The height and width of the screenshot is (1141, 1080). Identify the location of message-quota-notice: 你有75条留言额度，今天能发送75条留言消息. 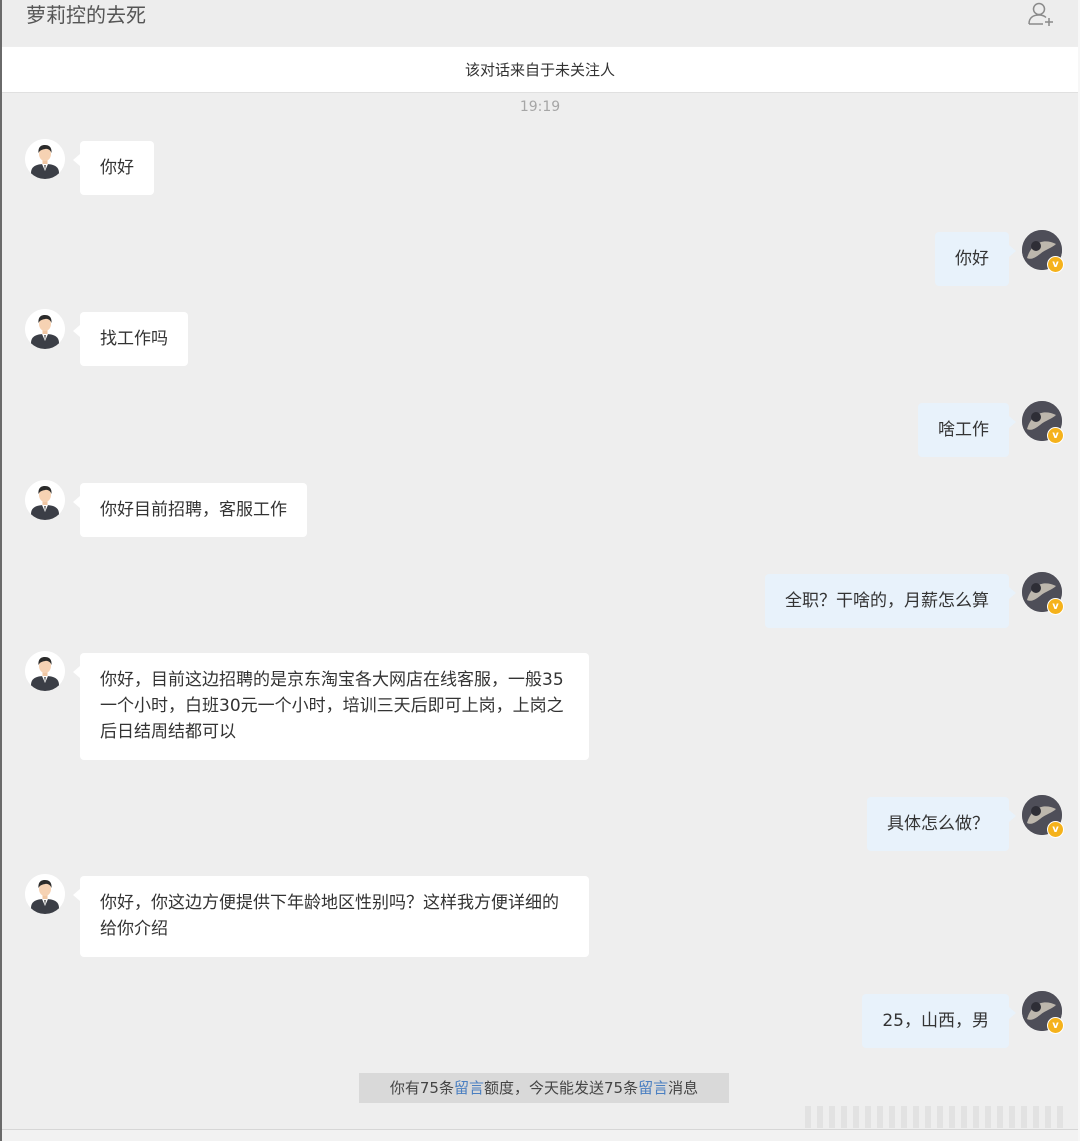
(544, 1088).